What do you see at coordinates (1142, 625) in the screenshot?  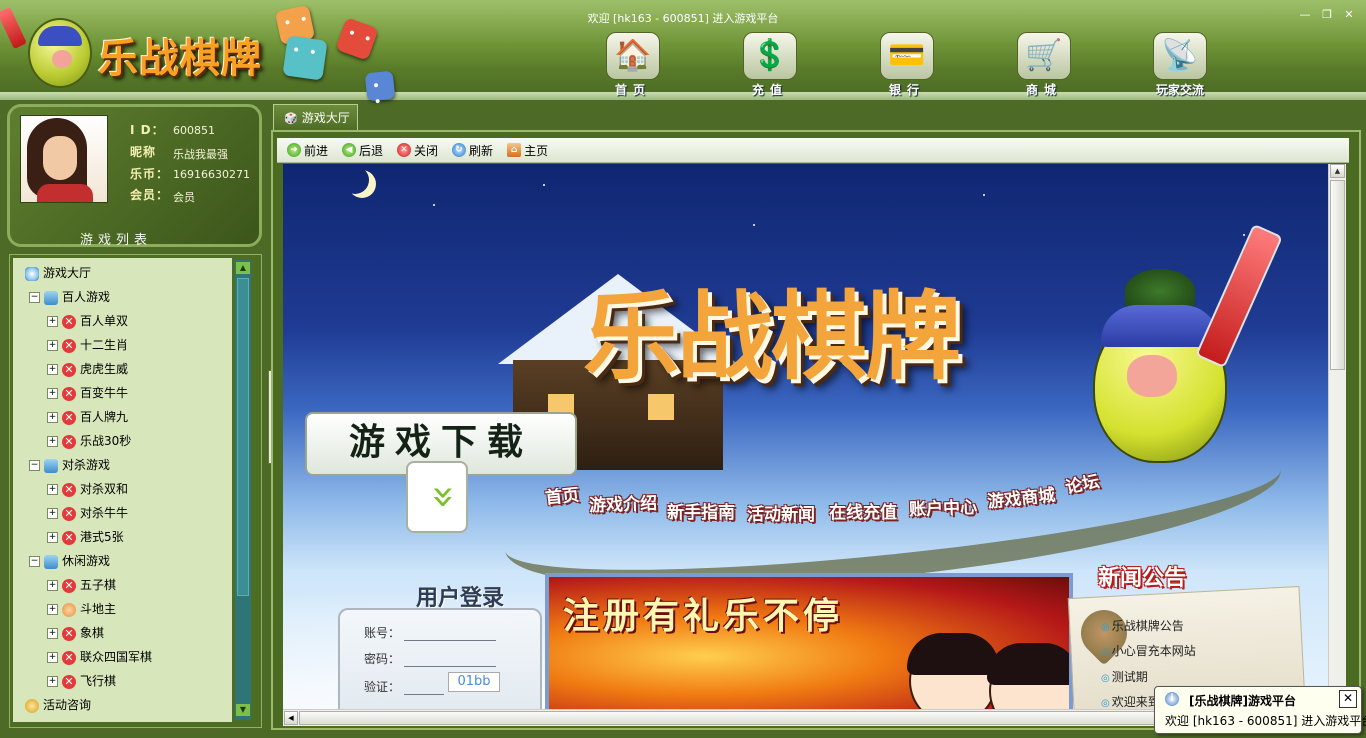 I see `news-item: 乐战棋牌公告` at bounding box center [1142, 625].